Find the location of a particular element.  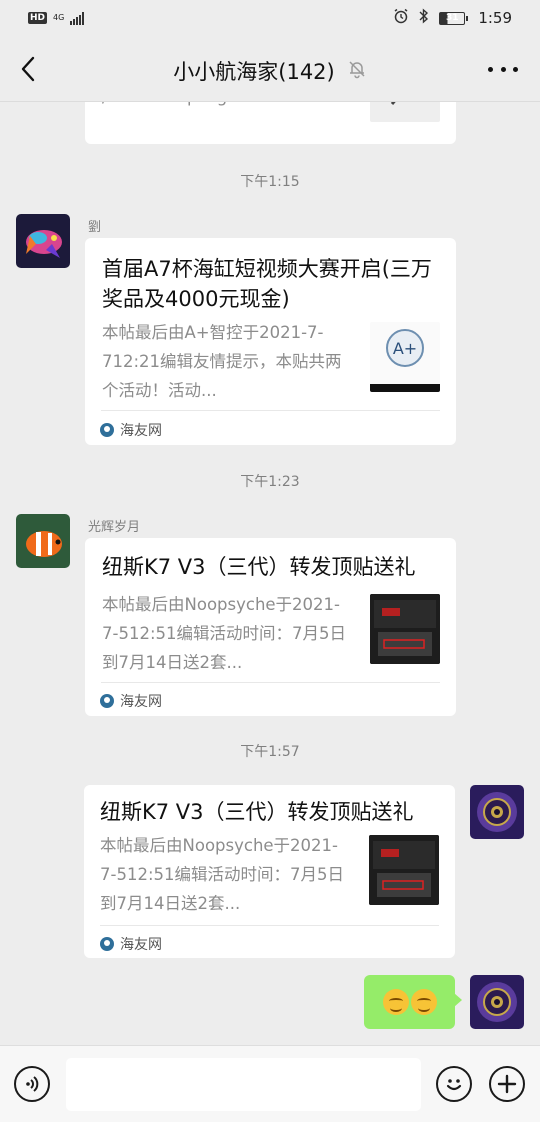

voice-icon is located at coordinates (32, 1084).